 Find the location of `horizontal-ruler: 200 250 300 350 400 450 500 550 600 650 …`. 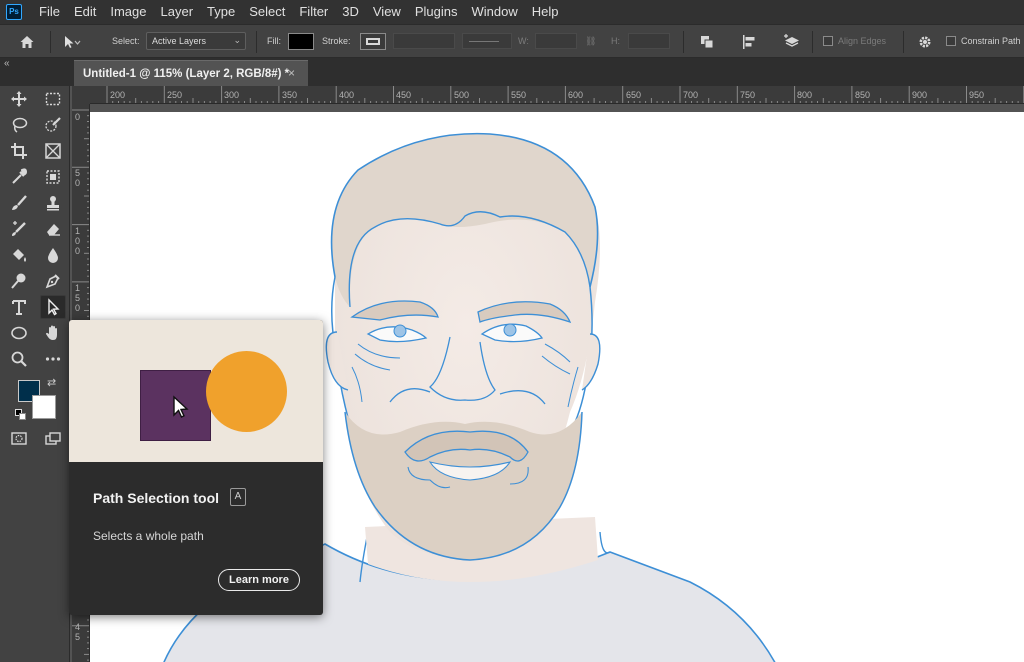

horizontal-ruler: 200 250 300 350 400 450 500 550 600 650 … is located at coordinates (557, 95).